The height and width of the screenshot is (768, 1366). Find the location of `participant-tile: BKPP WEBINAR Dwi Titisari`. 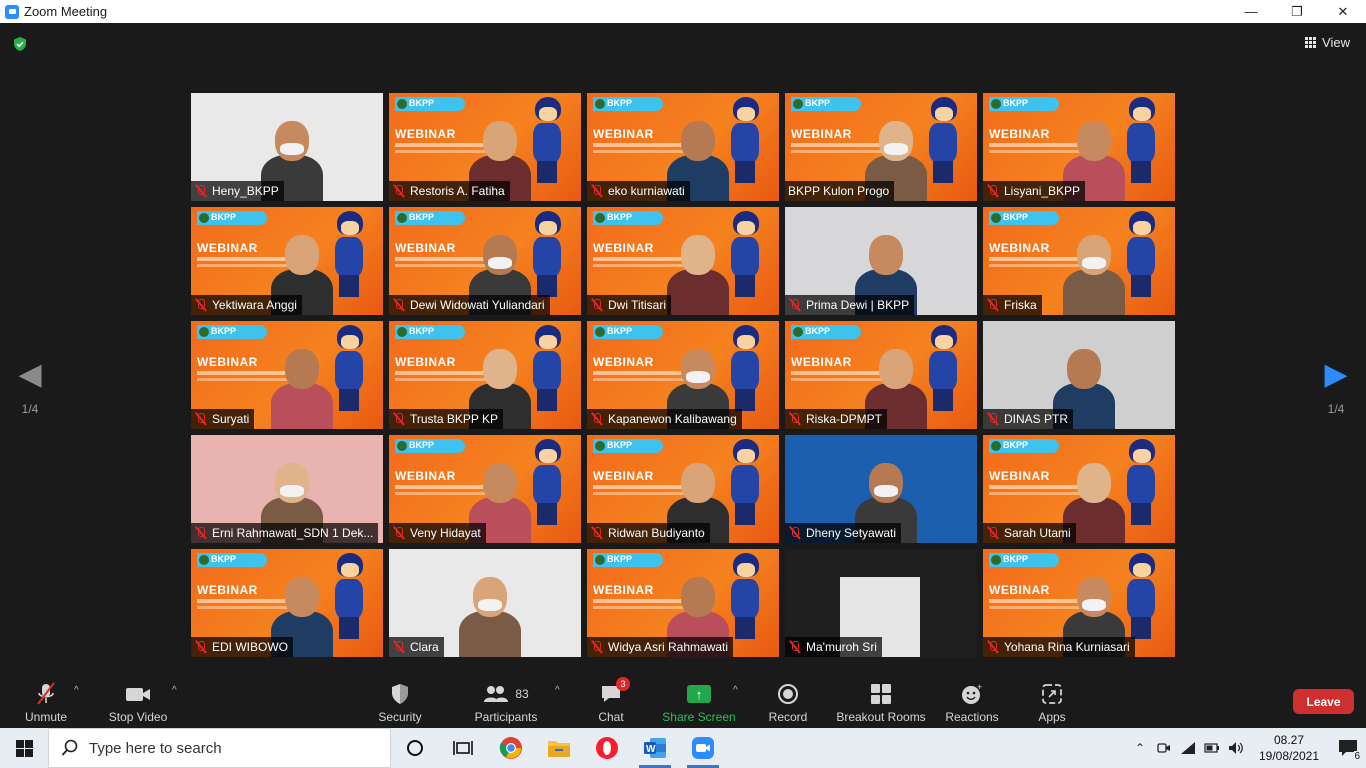

participant-tile: BKPP WEBINAR Dwi Titisari is located at coordinates (683, 261).